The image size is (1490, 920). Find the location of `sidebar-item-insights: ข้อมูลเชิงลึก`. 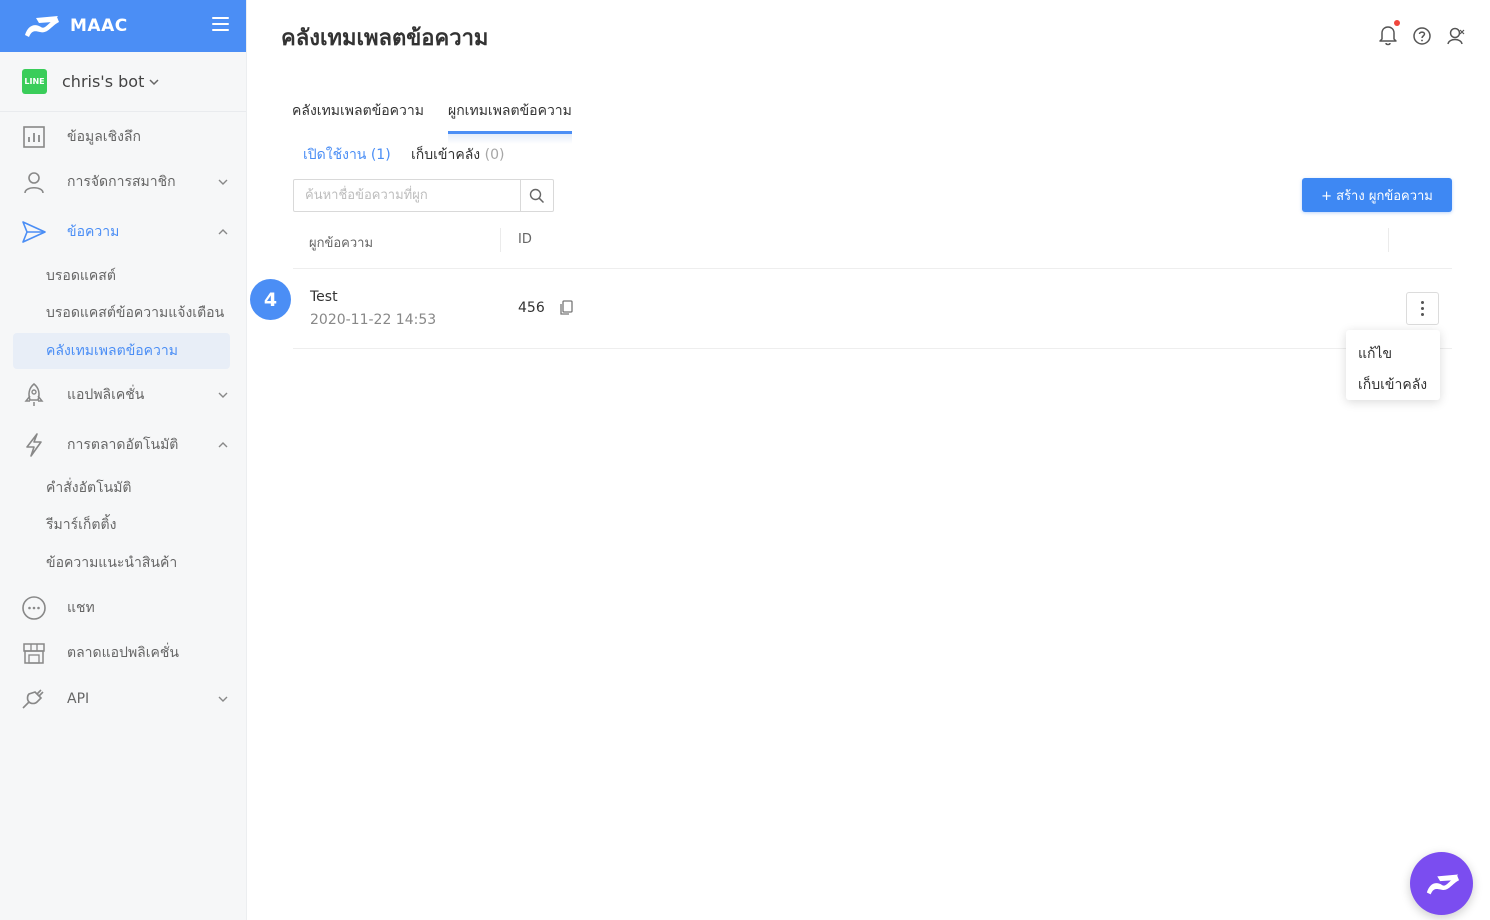

sidebar-item-insights: ข้อมูลเชิงลึก is located at coordinates (123, 137).